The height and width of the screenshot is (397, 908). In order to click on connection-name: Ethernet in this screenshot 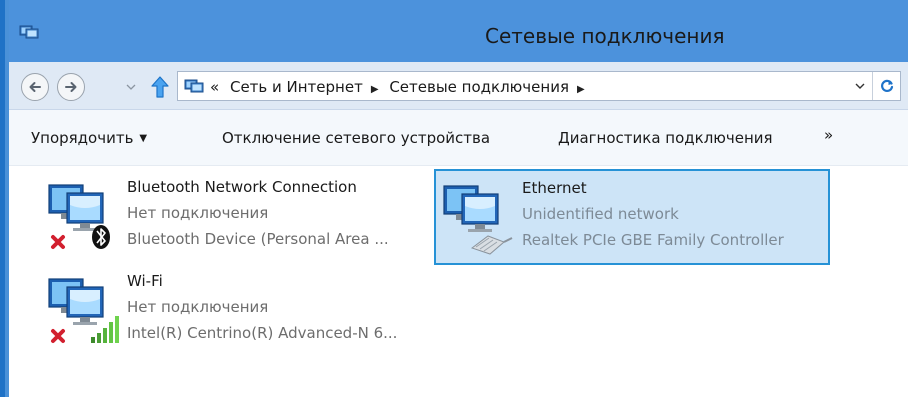, I will do `click(554, 188)`.